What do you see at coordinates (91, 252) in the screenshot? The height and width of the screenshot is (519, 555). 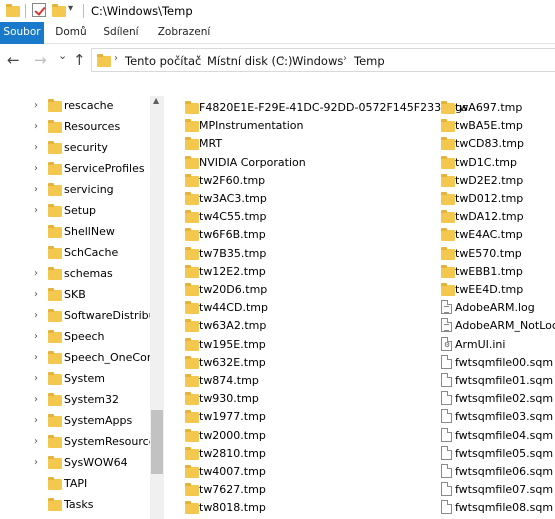 I see `sidebar-item-label: SchCache` at bounding box center [91, 252].